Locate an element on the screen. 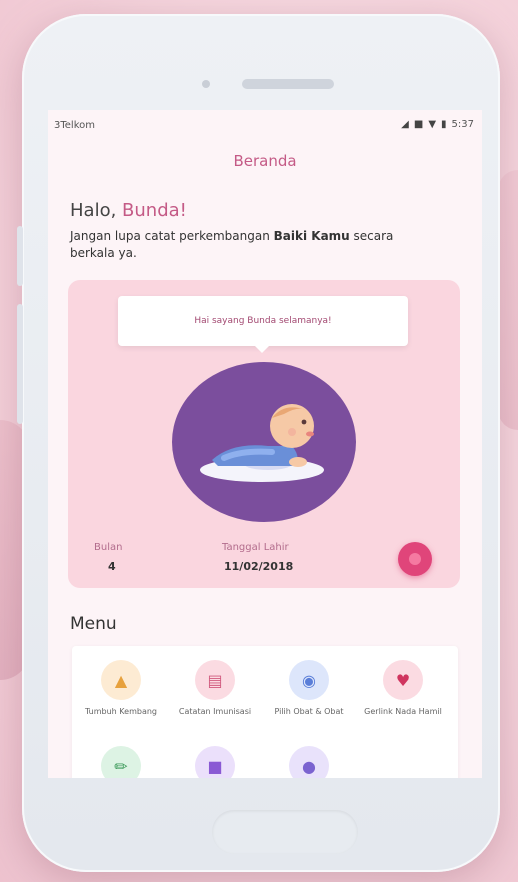 The height and width of the screenshot is (882, 518). menu-item-pilih-obat: ◉ Pilih Obat & Obat is located at coordinates (309, 688).